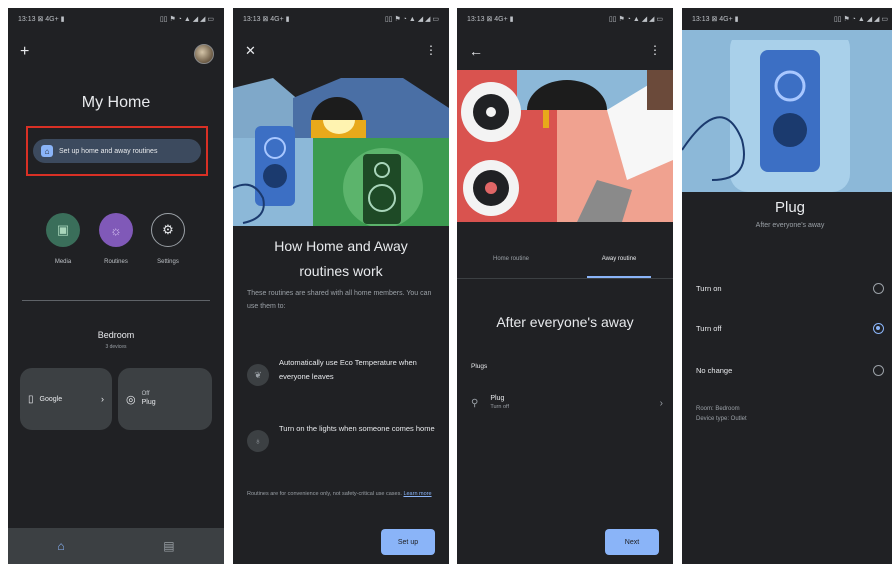 The height and width of the screenshot is (566, 892). Describe the element at coordinates (116, 262) in the screenshot. I see `routines-label: Routines` at that location.